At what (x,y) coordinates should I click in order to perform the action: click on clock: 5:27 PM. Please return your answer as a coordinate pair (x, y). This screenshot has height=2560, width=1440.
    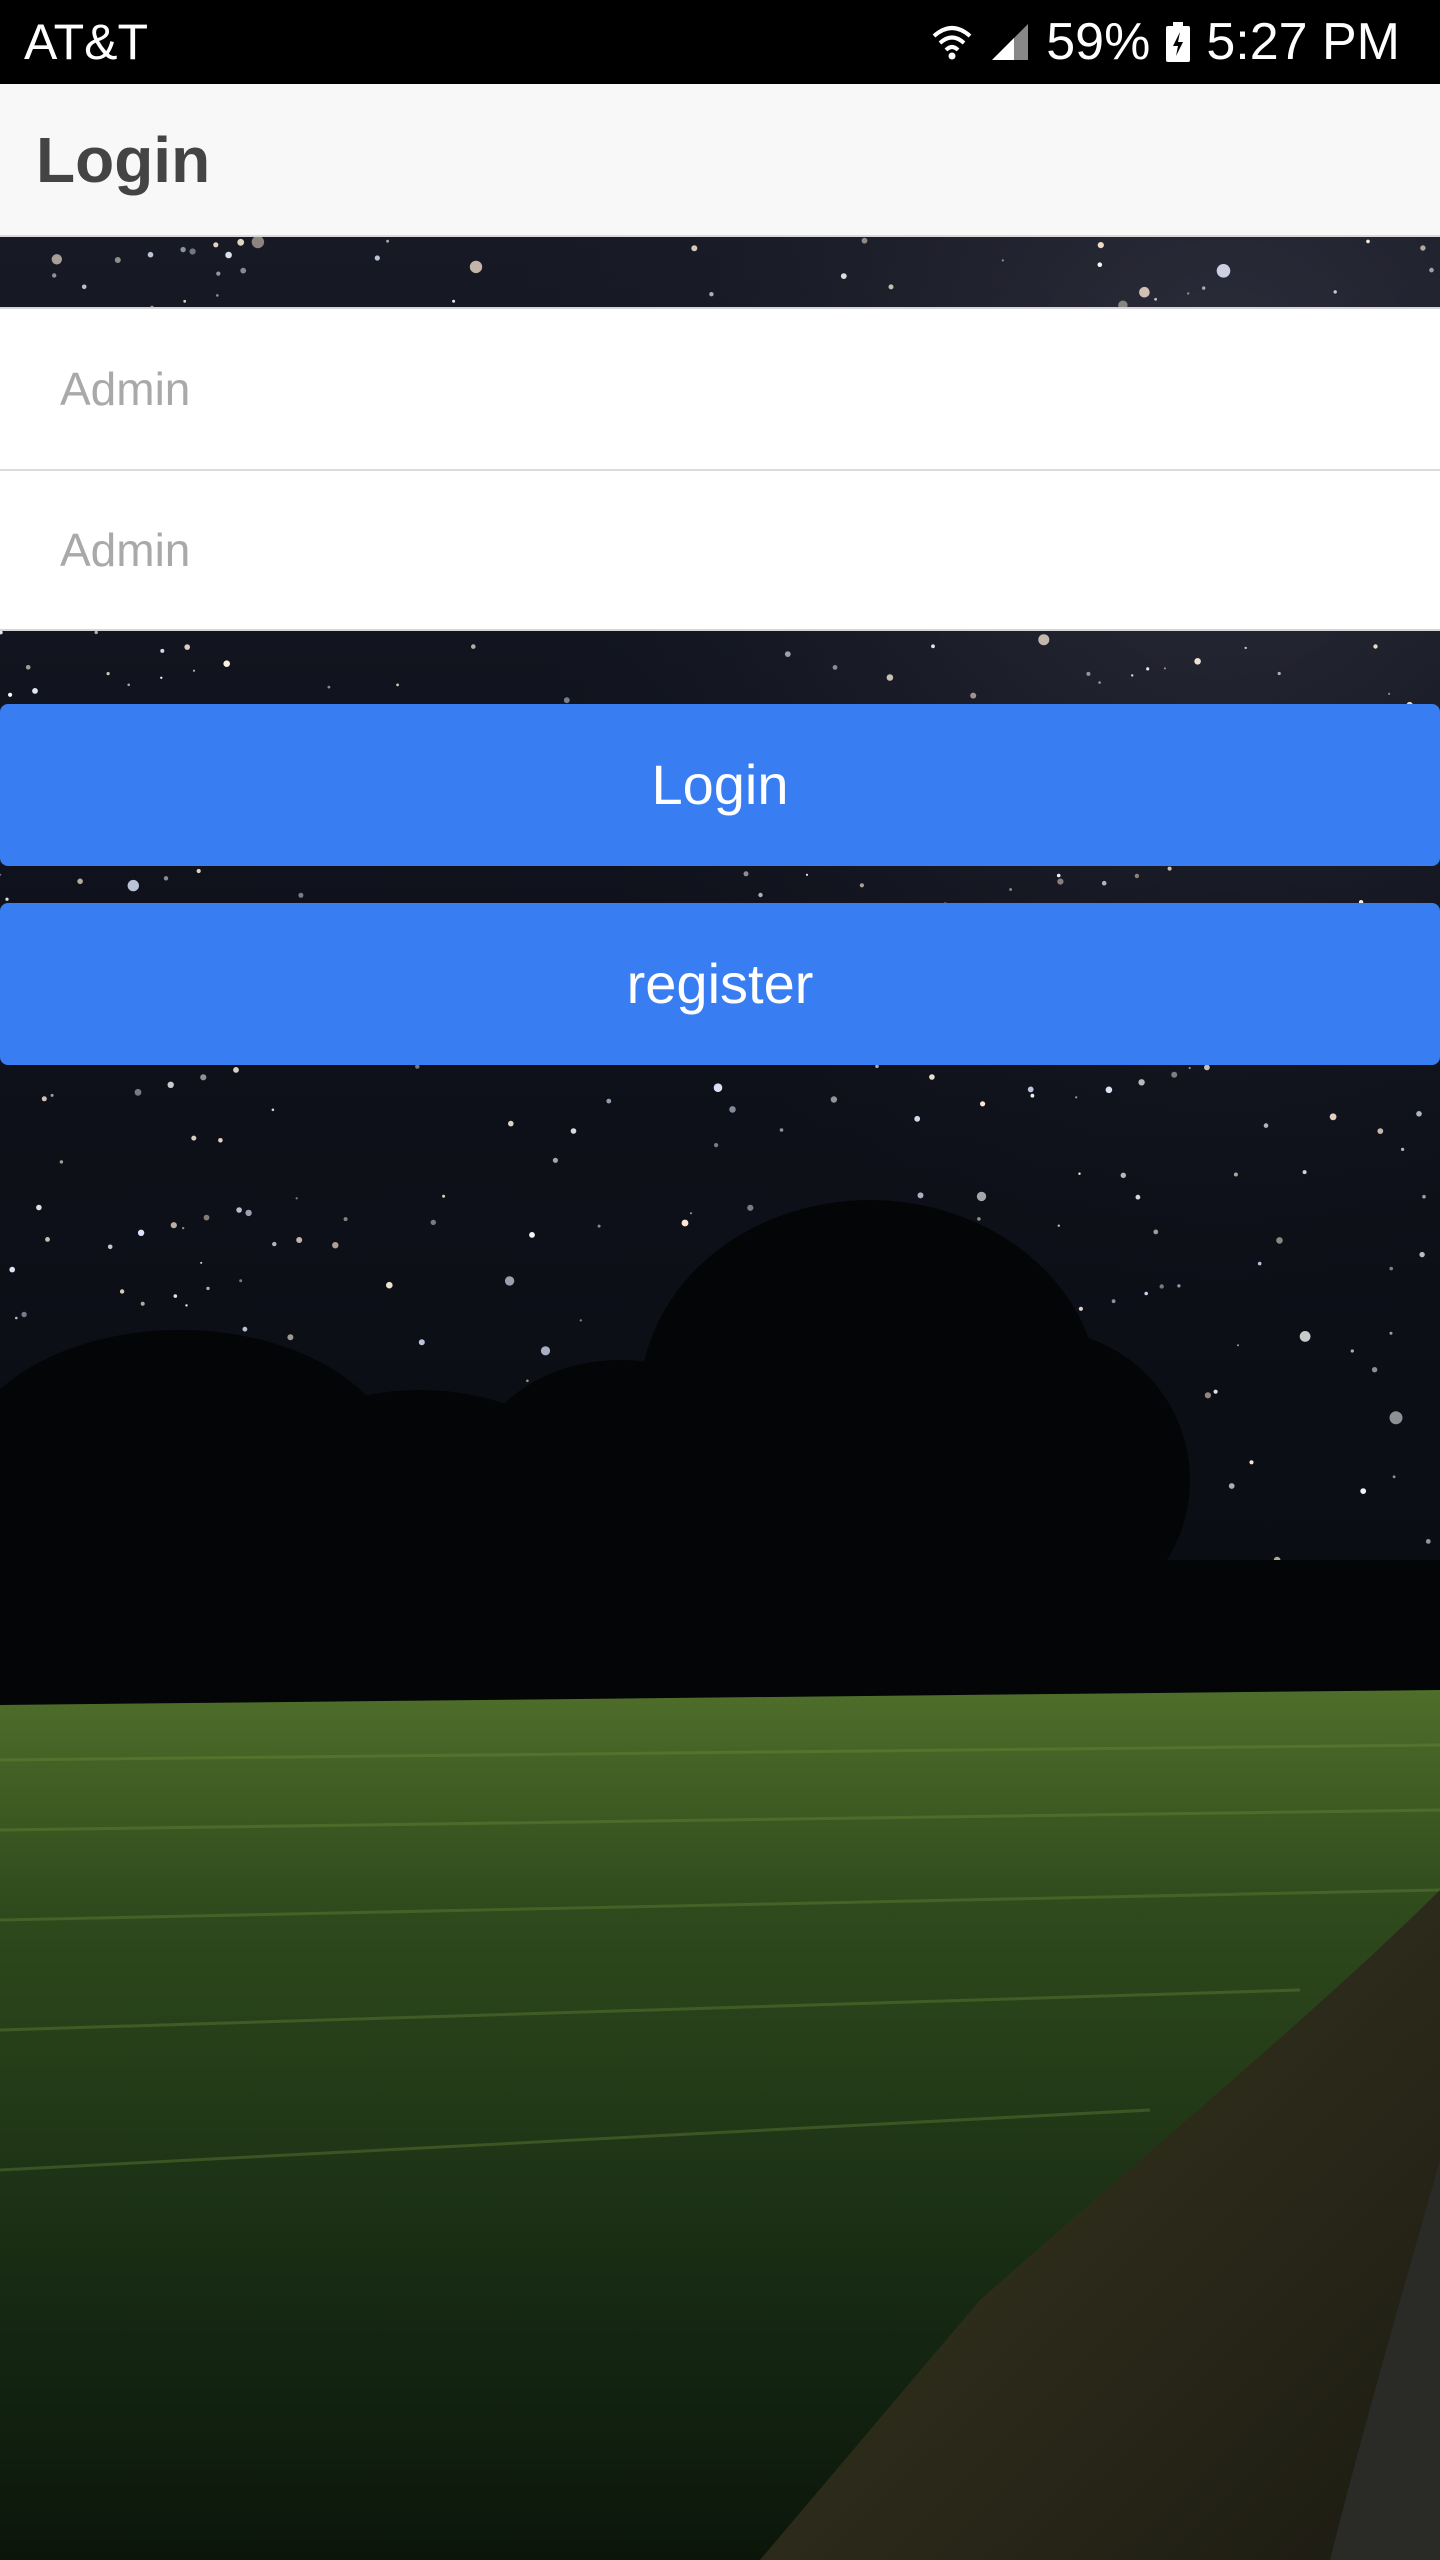
    Looking at the image, I should click on (1303, 42).